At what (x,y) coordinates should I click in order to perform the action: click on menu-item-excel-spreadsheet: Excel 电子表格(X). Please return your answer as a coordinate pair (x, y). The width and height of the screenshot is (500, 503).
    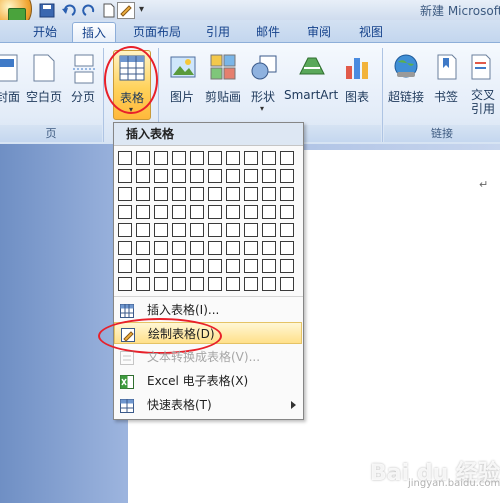
    Looking at the image, I should click on (208, 381).